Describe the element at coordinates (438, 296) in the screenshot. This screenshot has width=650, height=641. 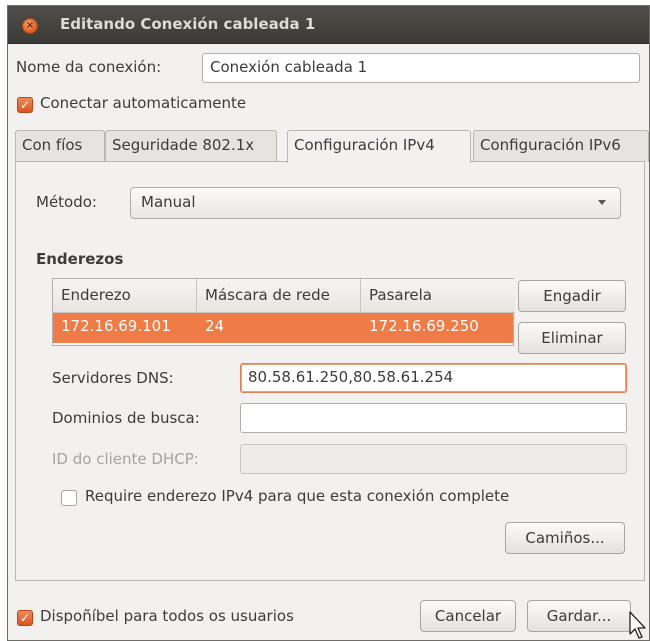
I see `column-header-gateway: Pasarela` at that location.